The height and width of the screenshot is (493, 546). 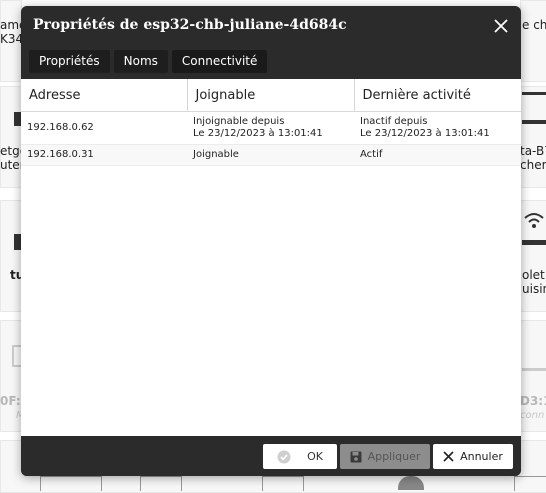 I want to click on cell-address: 192.168.0.62, so click(x=104, y=128).